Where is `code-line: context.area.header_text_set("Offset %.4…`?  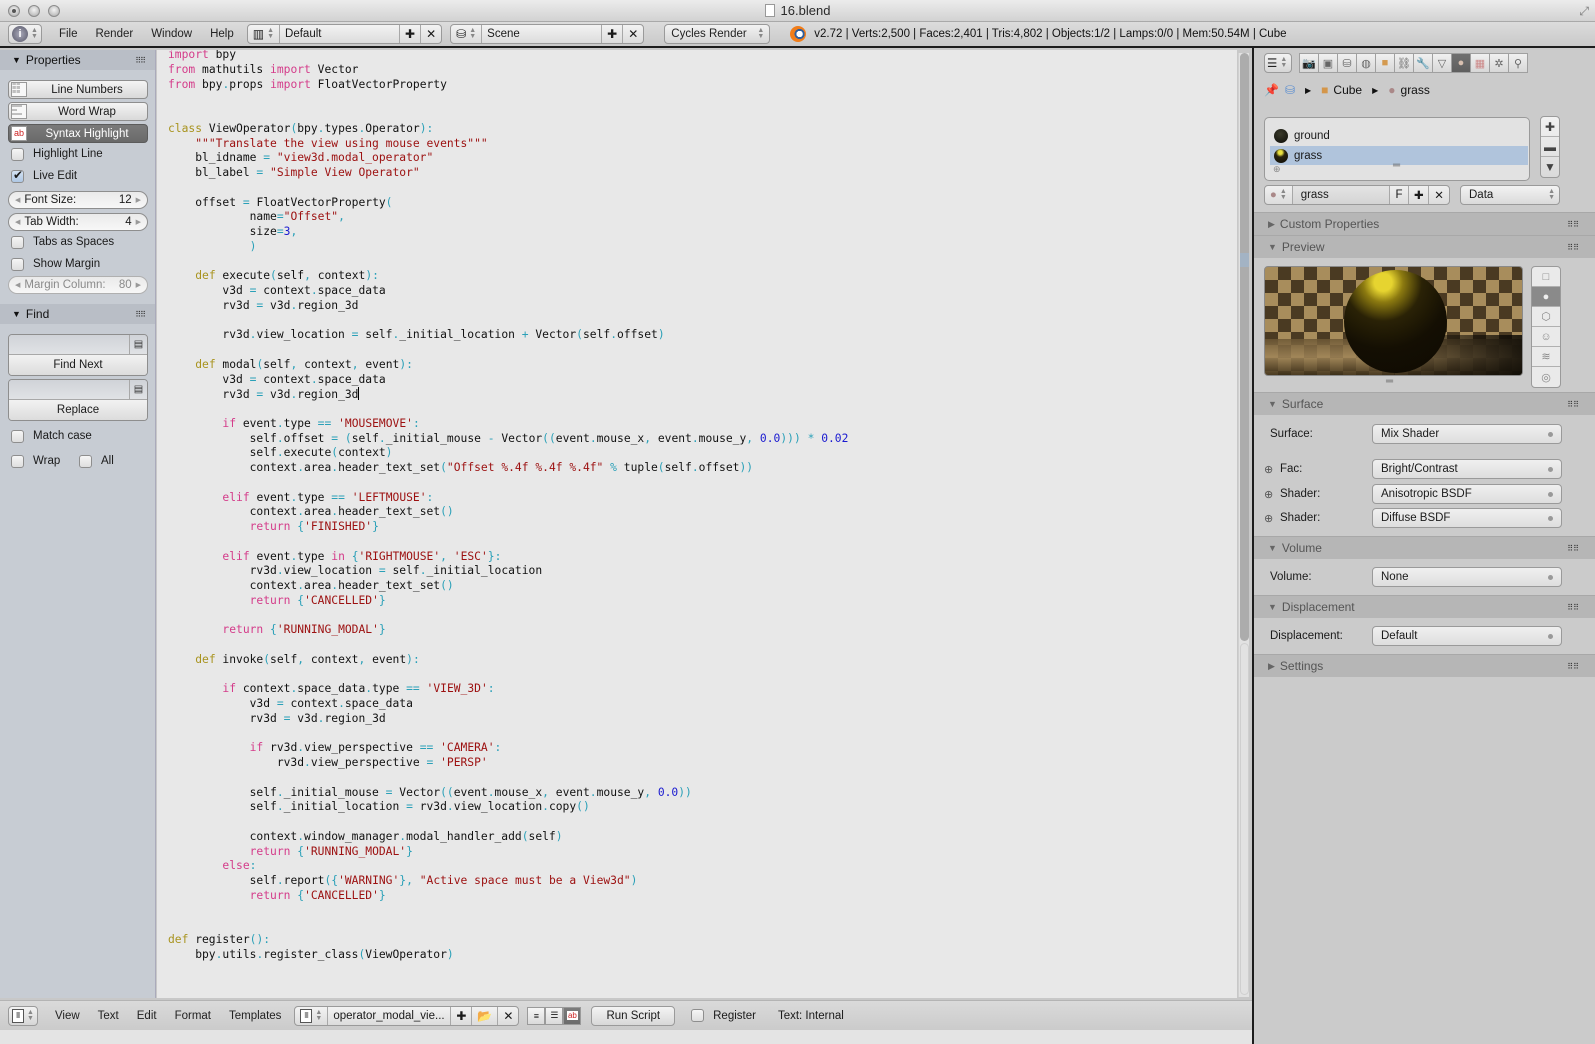
code-line: context.area.header_text_set("Offset %.4… is located at coordinates (508, 468).